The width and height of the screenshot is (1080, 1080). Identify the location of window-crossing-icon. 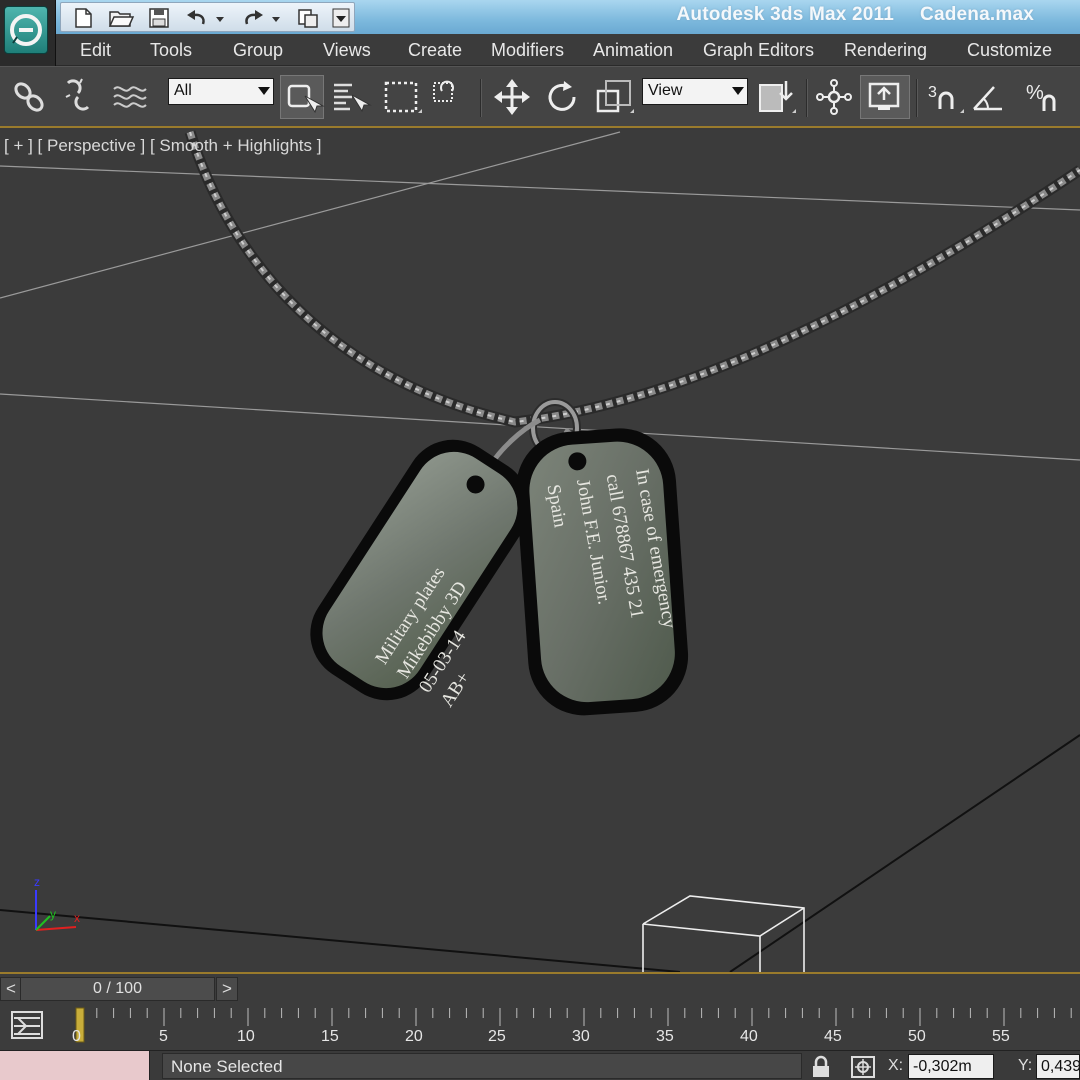
(450, 97).